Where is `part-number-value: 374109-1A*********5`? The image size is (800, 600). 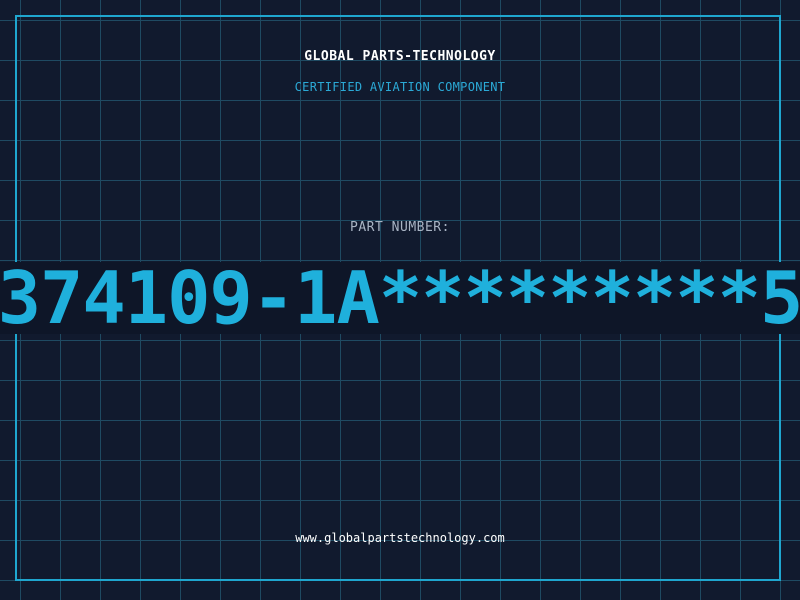 part-number-value: 374109-1A*********5 is located at coordinates (400, 298).